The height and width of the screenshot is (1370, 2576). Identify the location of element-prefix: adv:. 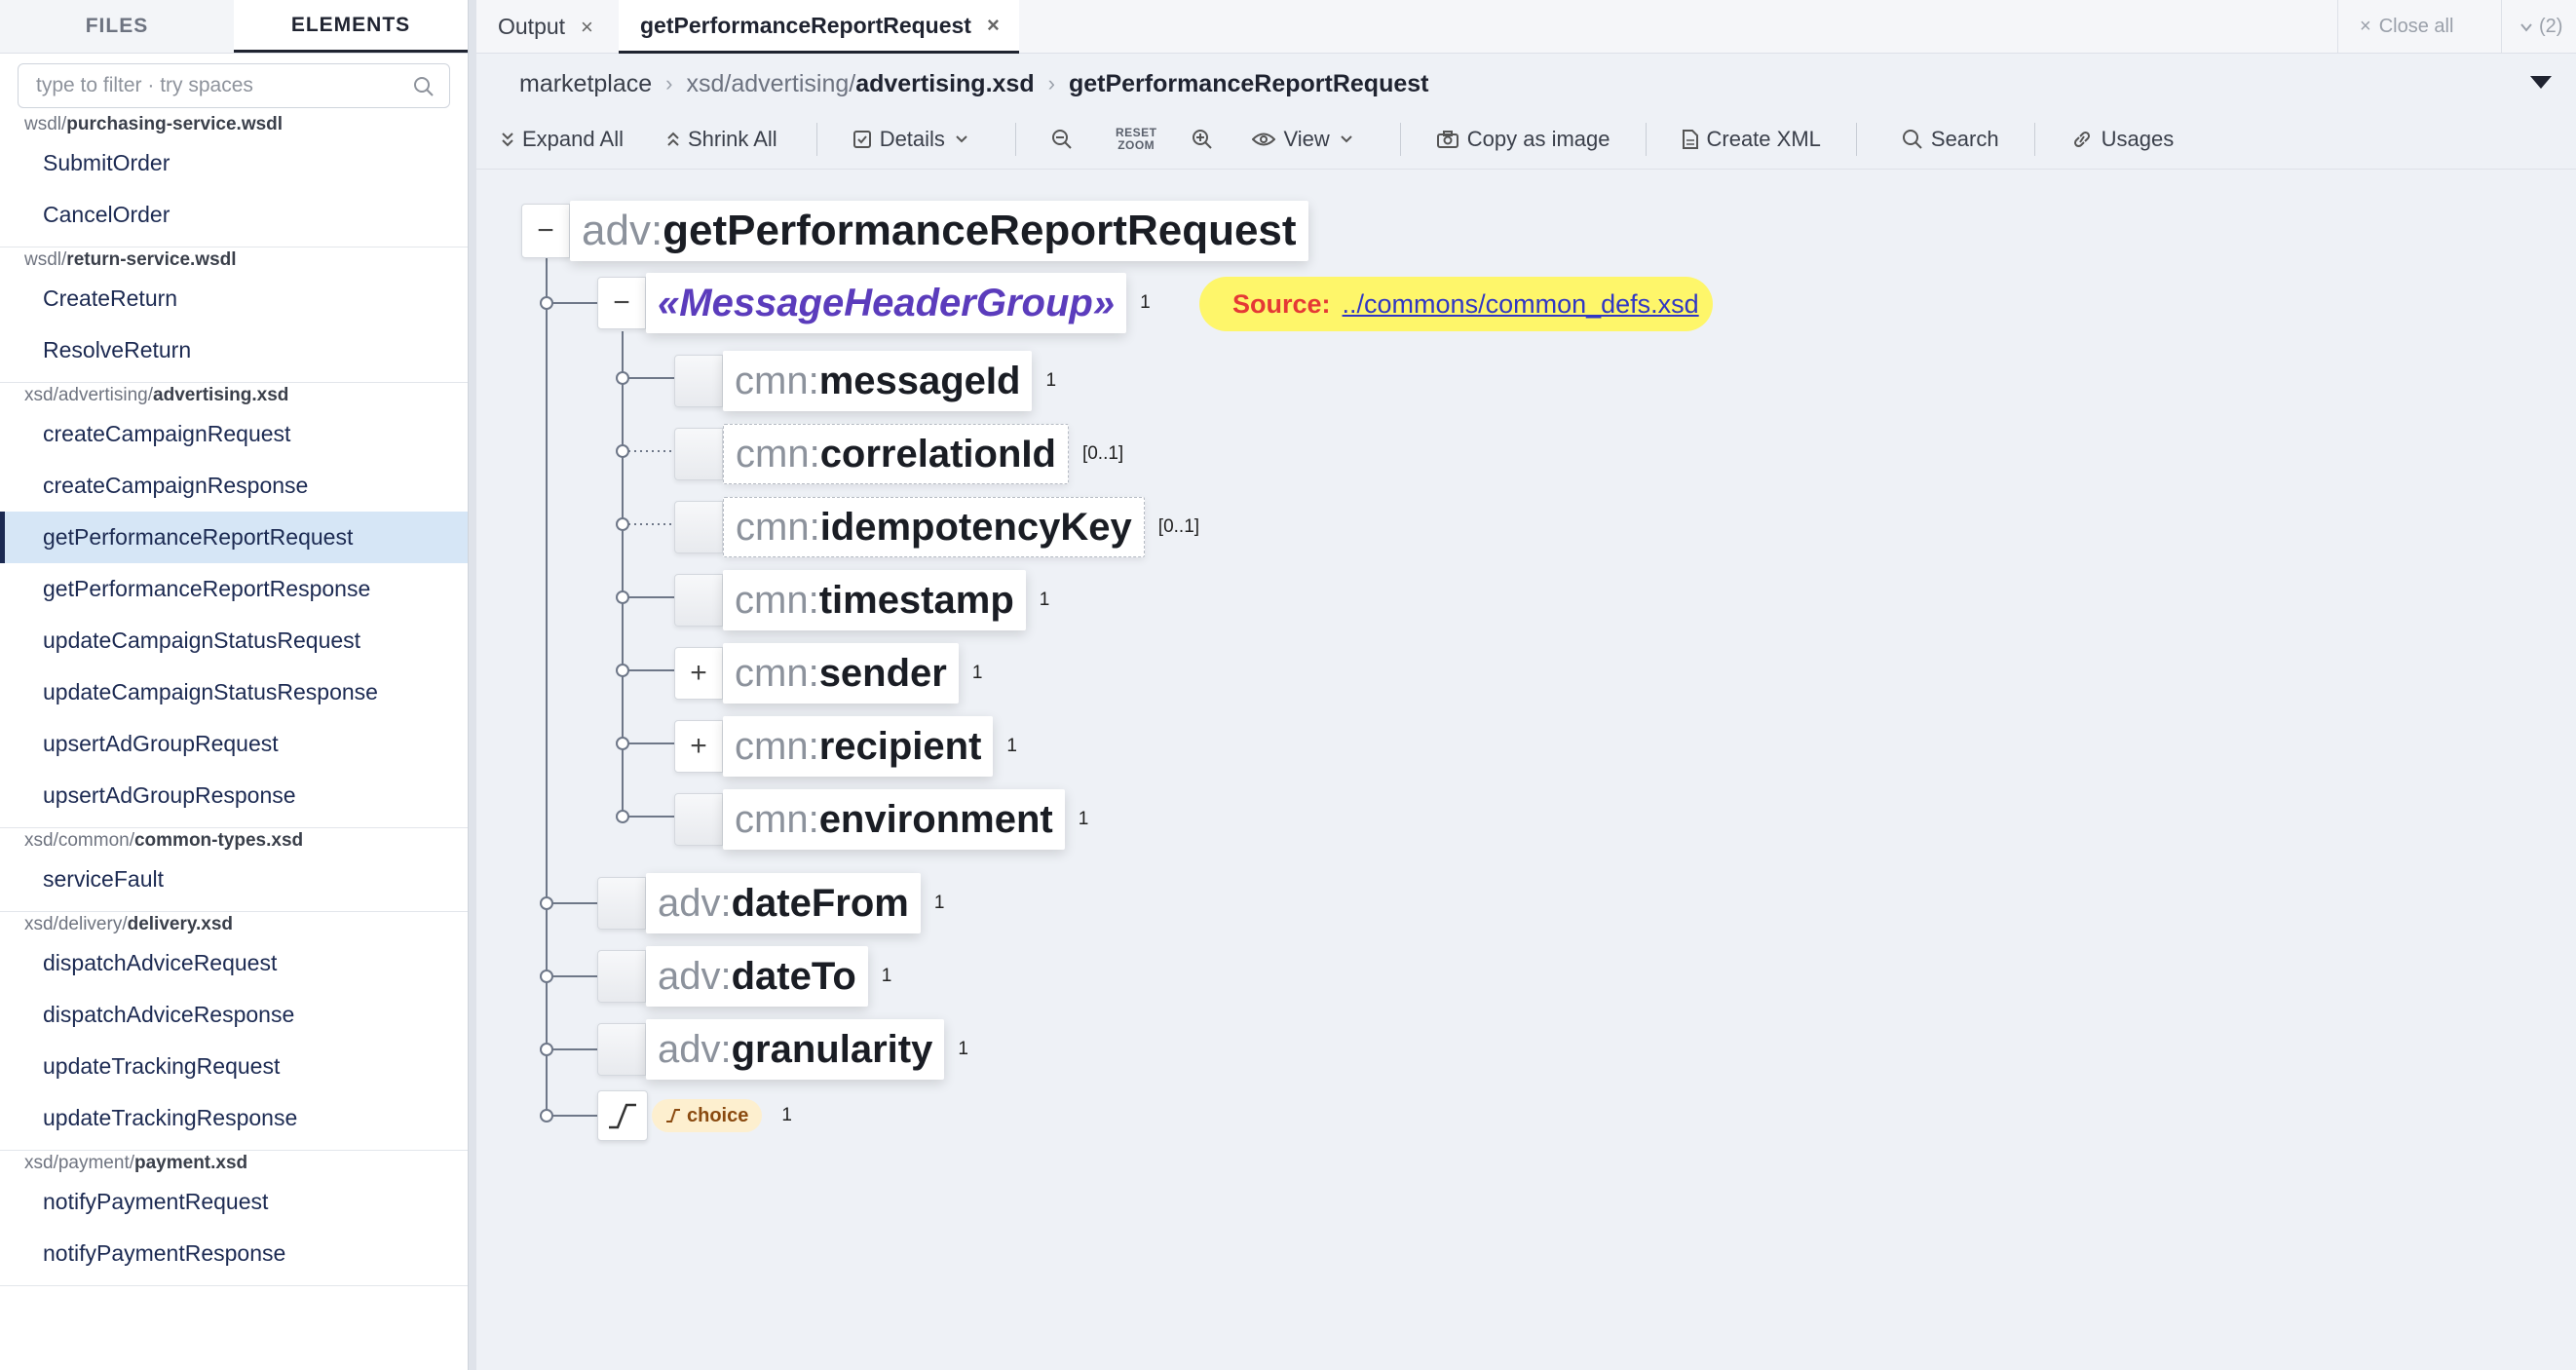
(695, 976).